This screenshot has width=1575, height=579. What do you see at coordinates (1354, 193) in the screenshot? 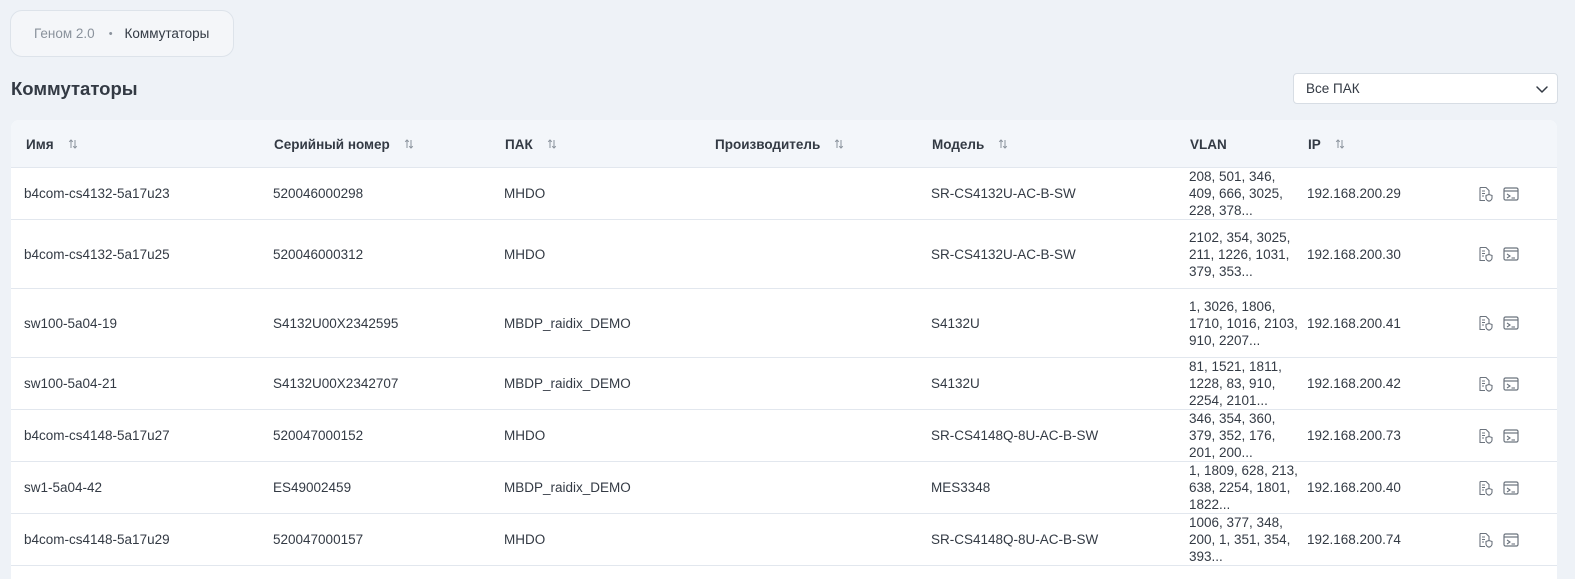
I see `cell-ip: 192.168.200.29` at bounding box center [1354, 193].